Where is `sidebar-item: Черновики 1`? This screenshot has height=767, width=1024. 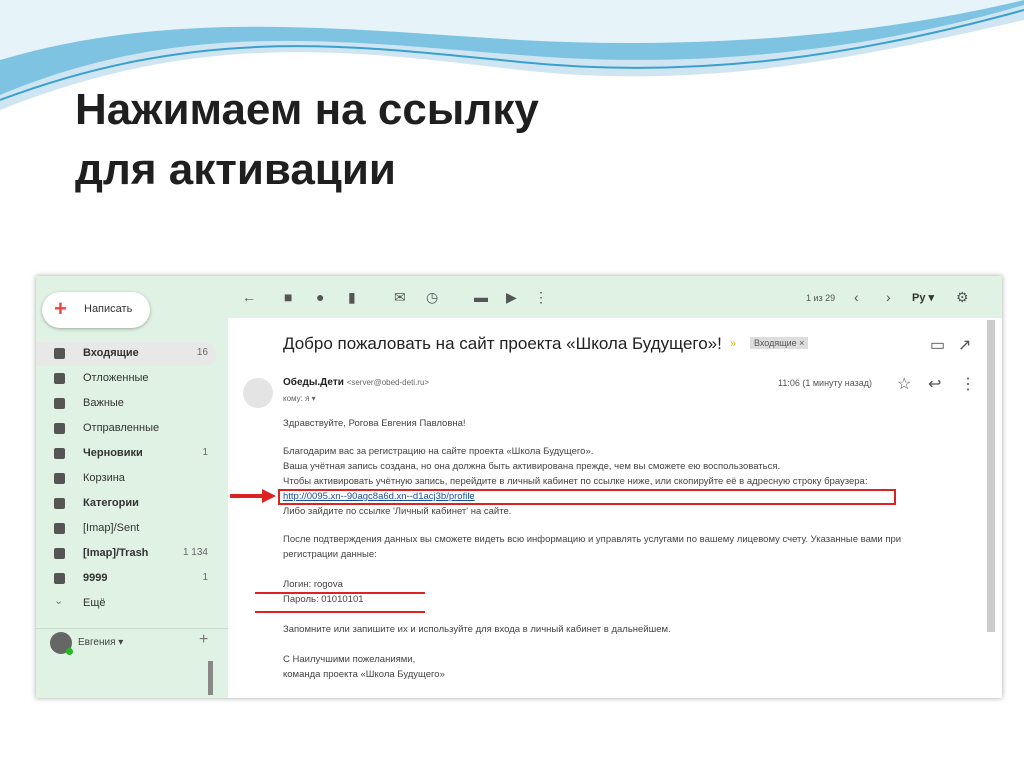
sidebar-item: Черновики 1 is located at coordinates (126, 454).